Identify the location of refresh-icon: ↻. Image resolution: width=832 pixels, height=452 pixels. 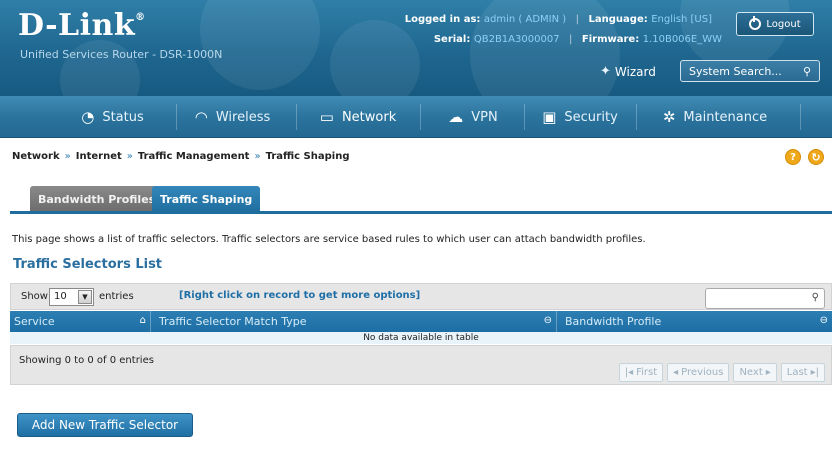
(816, 157).